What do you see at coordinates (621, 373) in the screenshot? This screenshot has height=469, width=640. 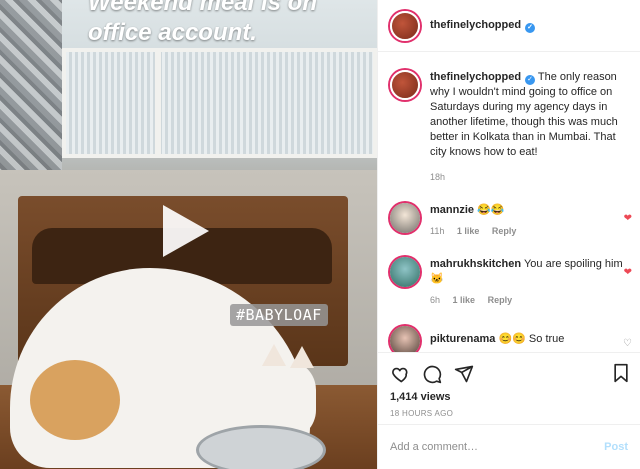 I see `save-bookmark-icon` at bounding box center [621, 373].